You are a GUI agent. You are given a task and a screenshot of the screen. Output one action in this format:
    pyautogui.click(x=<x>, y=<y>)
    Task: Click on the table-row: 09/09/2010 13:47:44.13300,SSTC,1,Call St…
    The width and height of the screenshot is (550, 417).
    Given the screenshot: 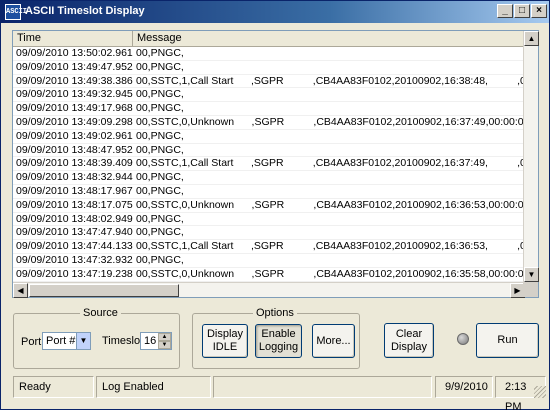 What is the action you would take?
    pyautogui.click(x=269, y=247)
    